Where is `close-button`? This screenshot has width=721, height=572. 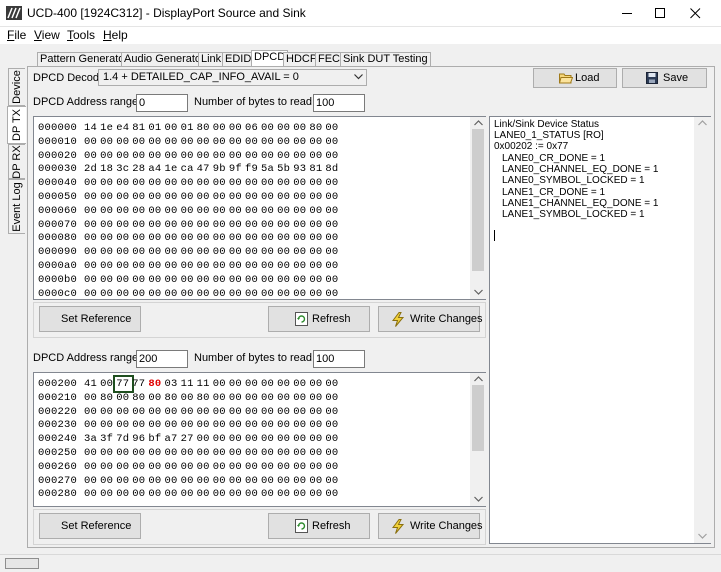 close-button is located at coordinates (696, 13).